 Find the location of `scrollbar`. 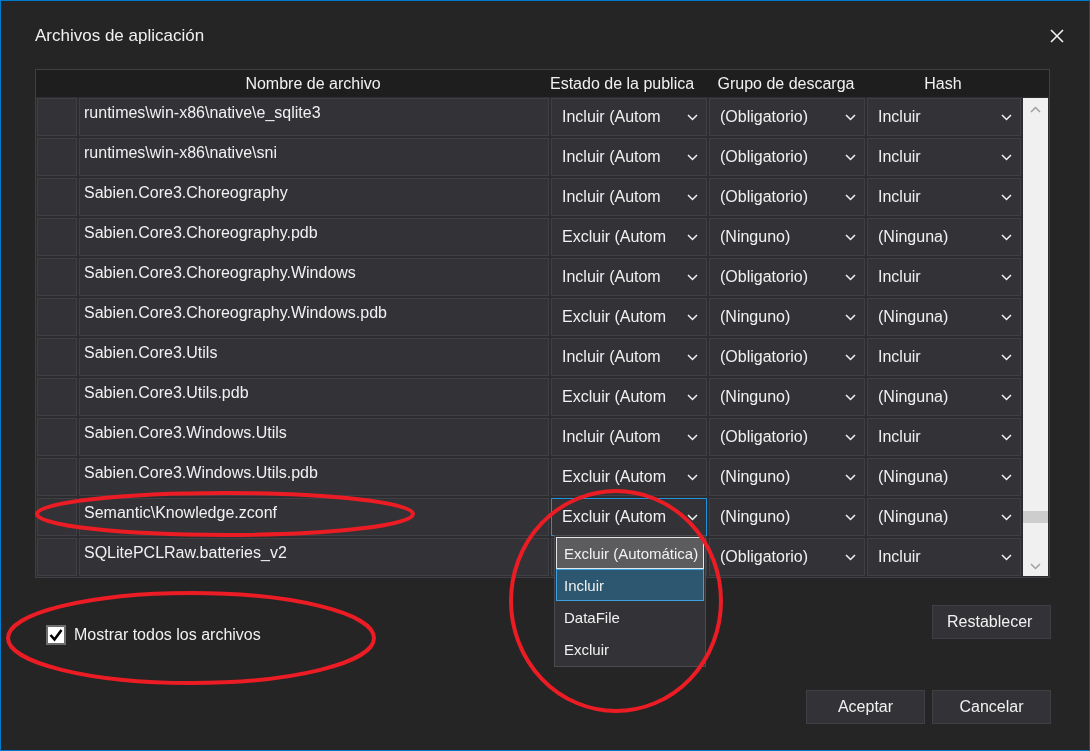

scrollbar is located at coordinates (1035, 337).